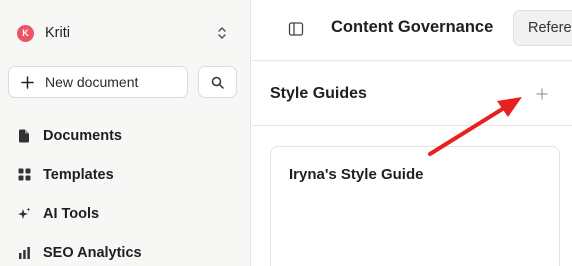 This screenshot has width=572, height=266. Describe the element at coordinates (57, 33) in the screenshot. I see `workspace-name: Kriti` at that location.